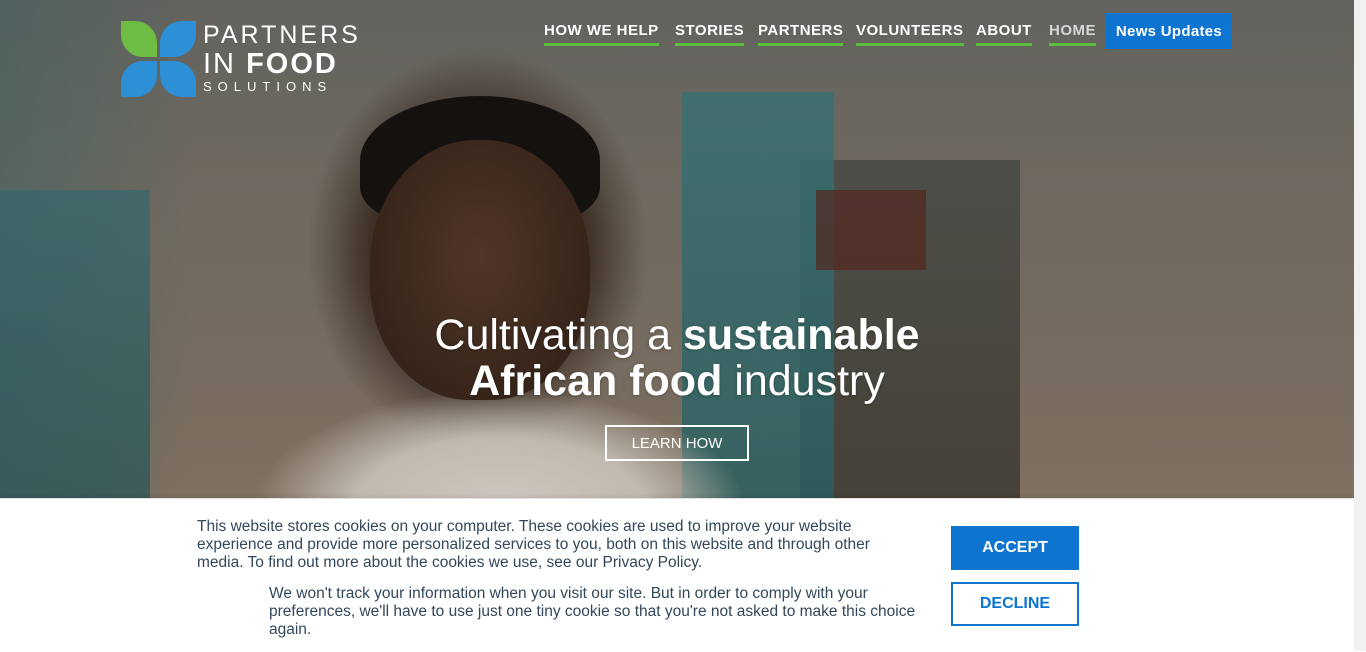  I want to click on nav-item-label: HOW WE HELP, so click(601, 34).